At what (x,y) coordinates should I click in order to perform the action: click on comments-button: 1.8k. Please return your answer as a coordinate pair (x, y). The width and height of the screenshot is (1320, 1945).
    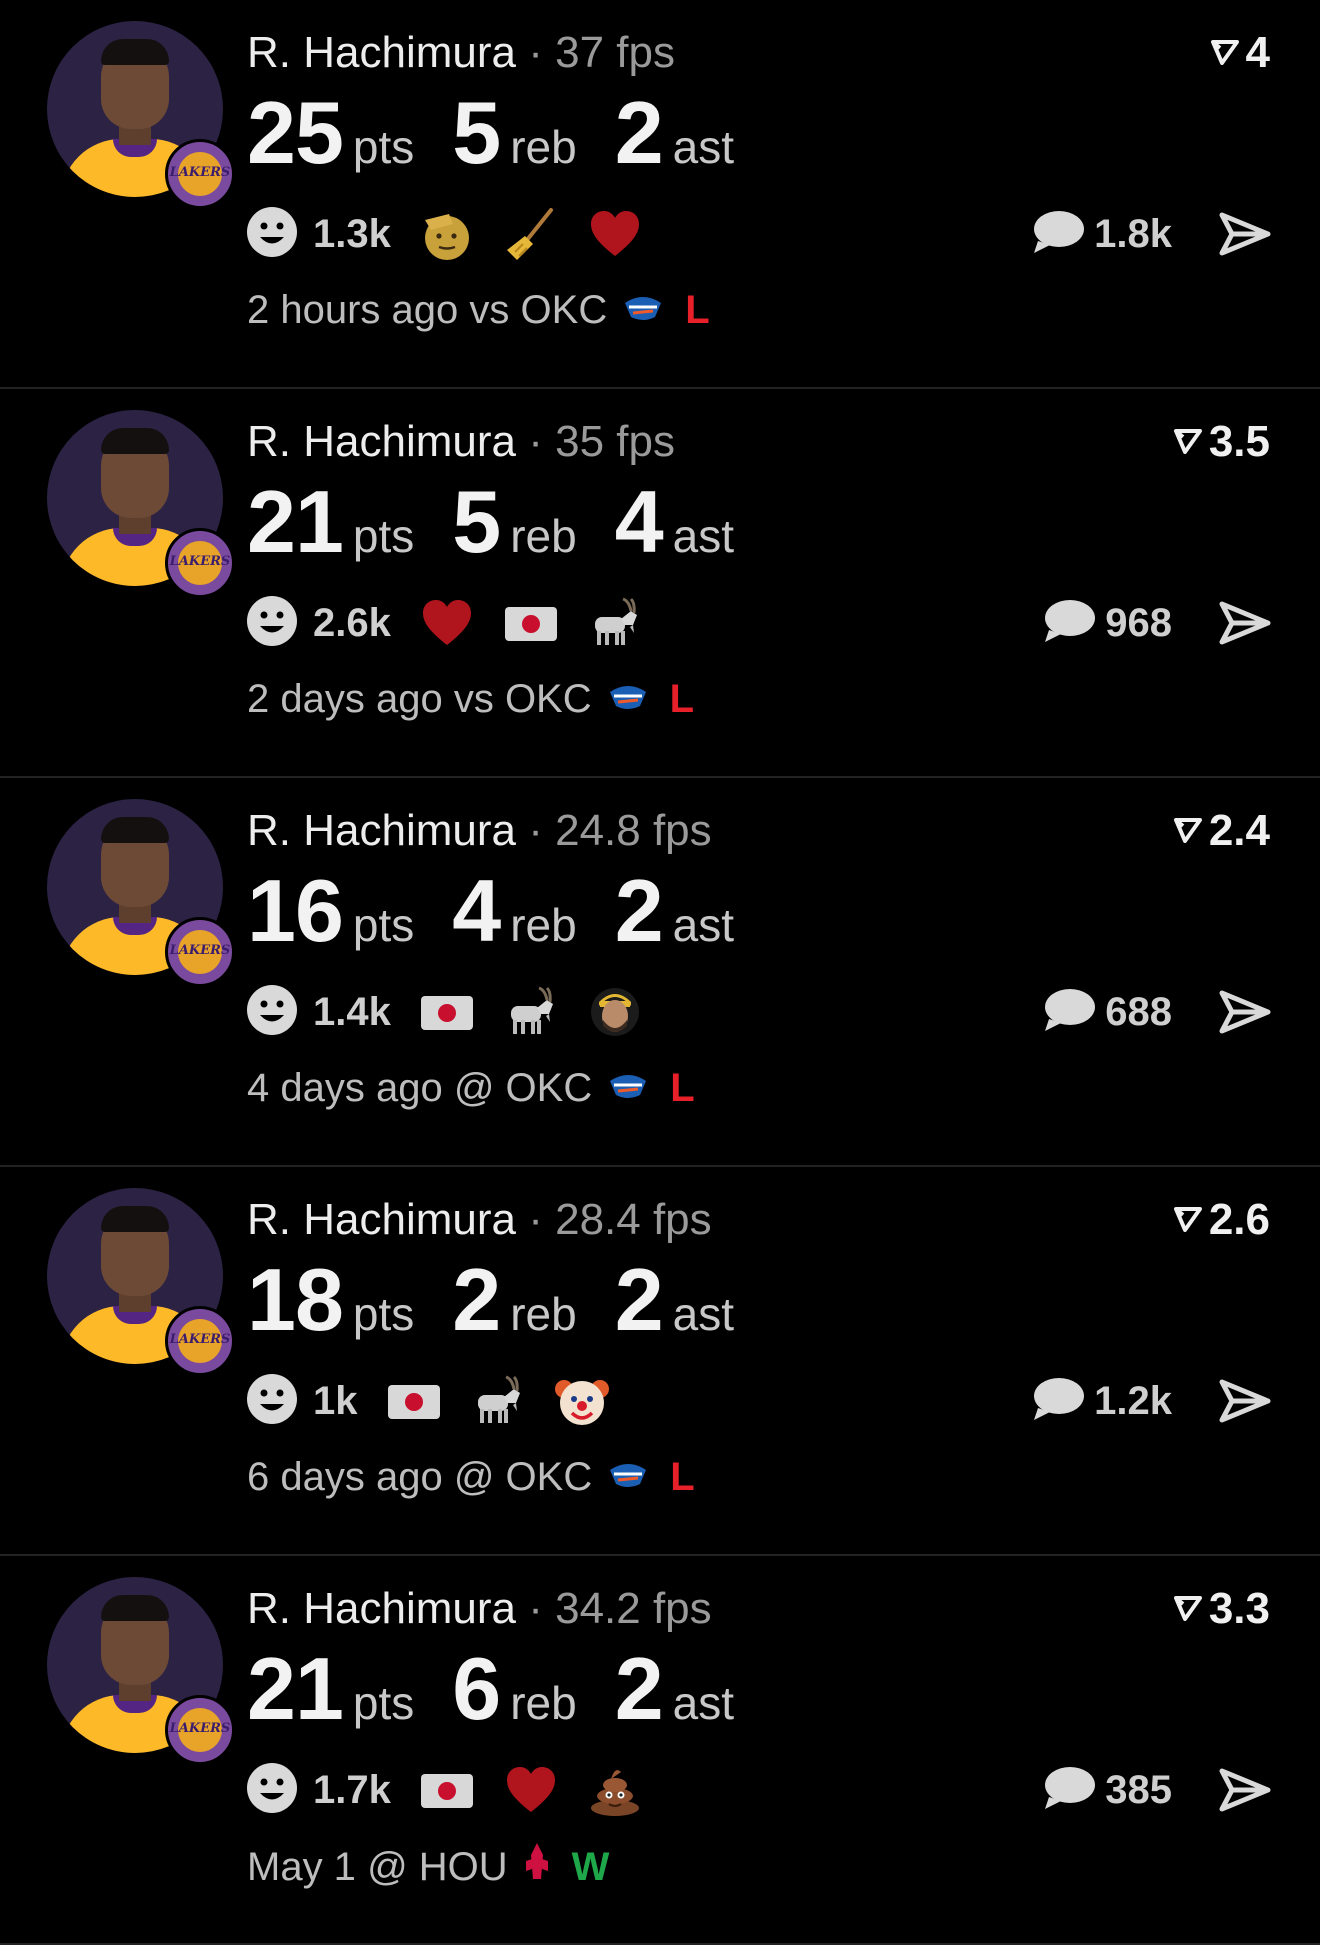
    Looking at the image, I should click on (1101, 234).